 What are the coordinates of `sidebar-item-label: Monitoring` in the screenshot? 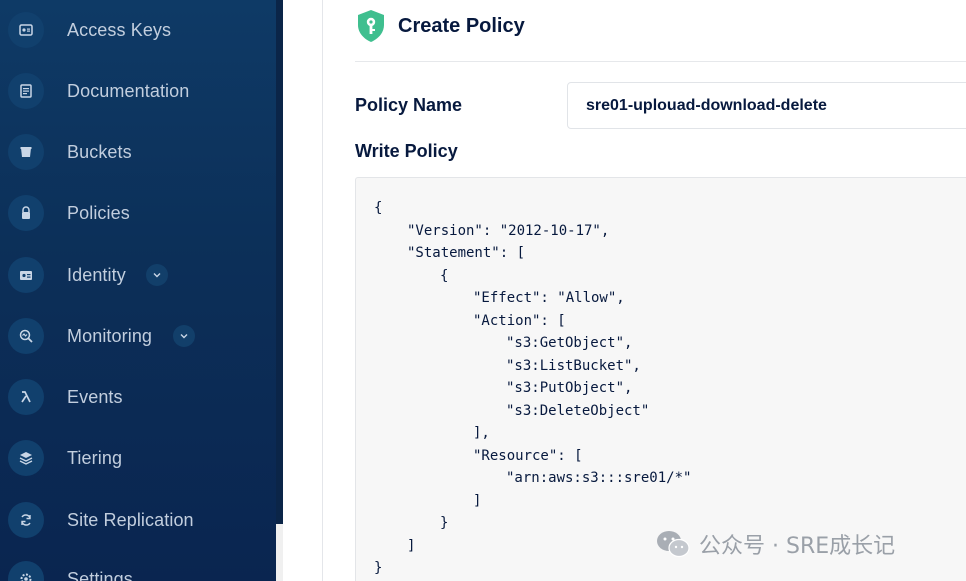 It's located at (110, 335).